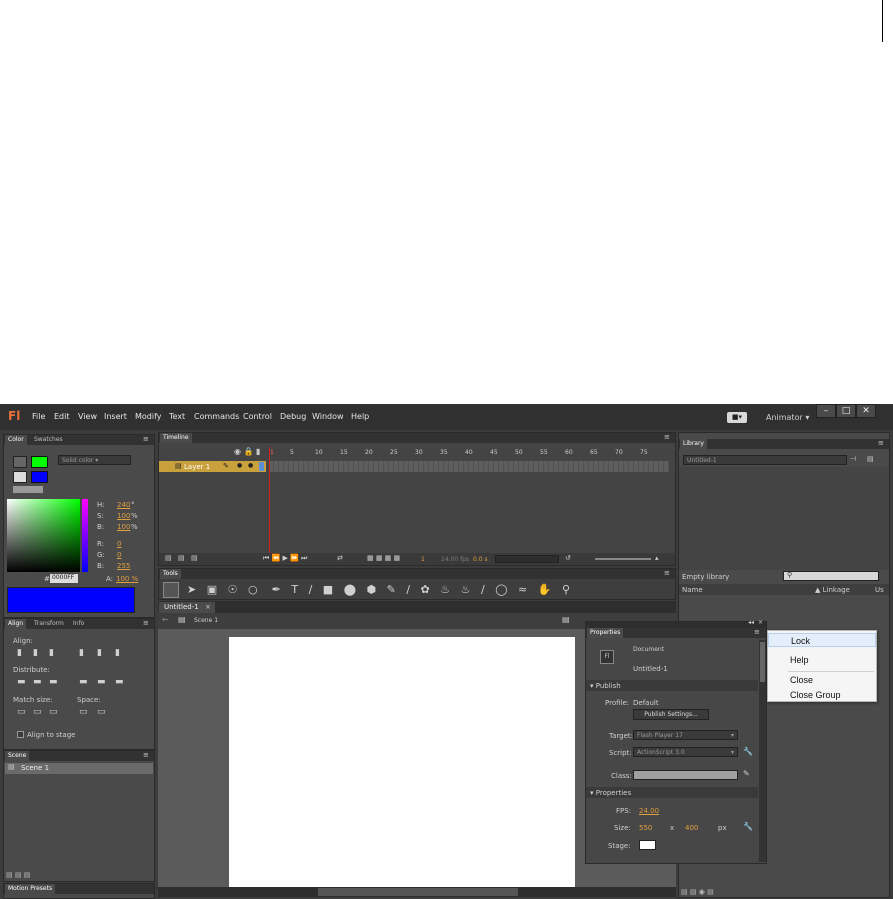 The height and width of the screenshot is (899, 893). I want to click on column-linkage: ▲ Linkage, so click(832, 590).